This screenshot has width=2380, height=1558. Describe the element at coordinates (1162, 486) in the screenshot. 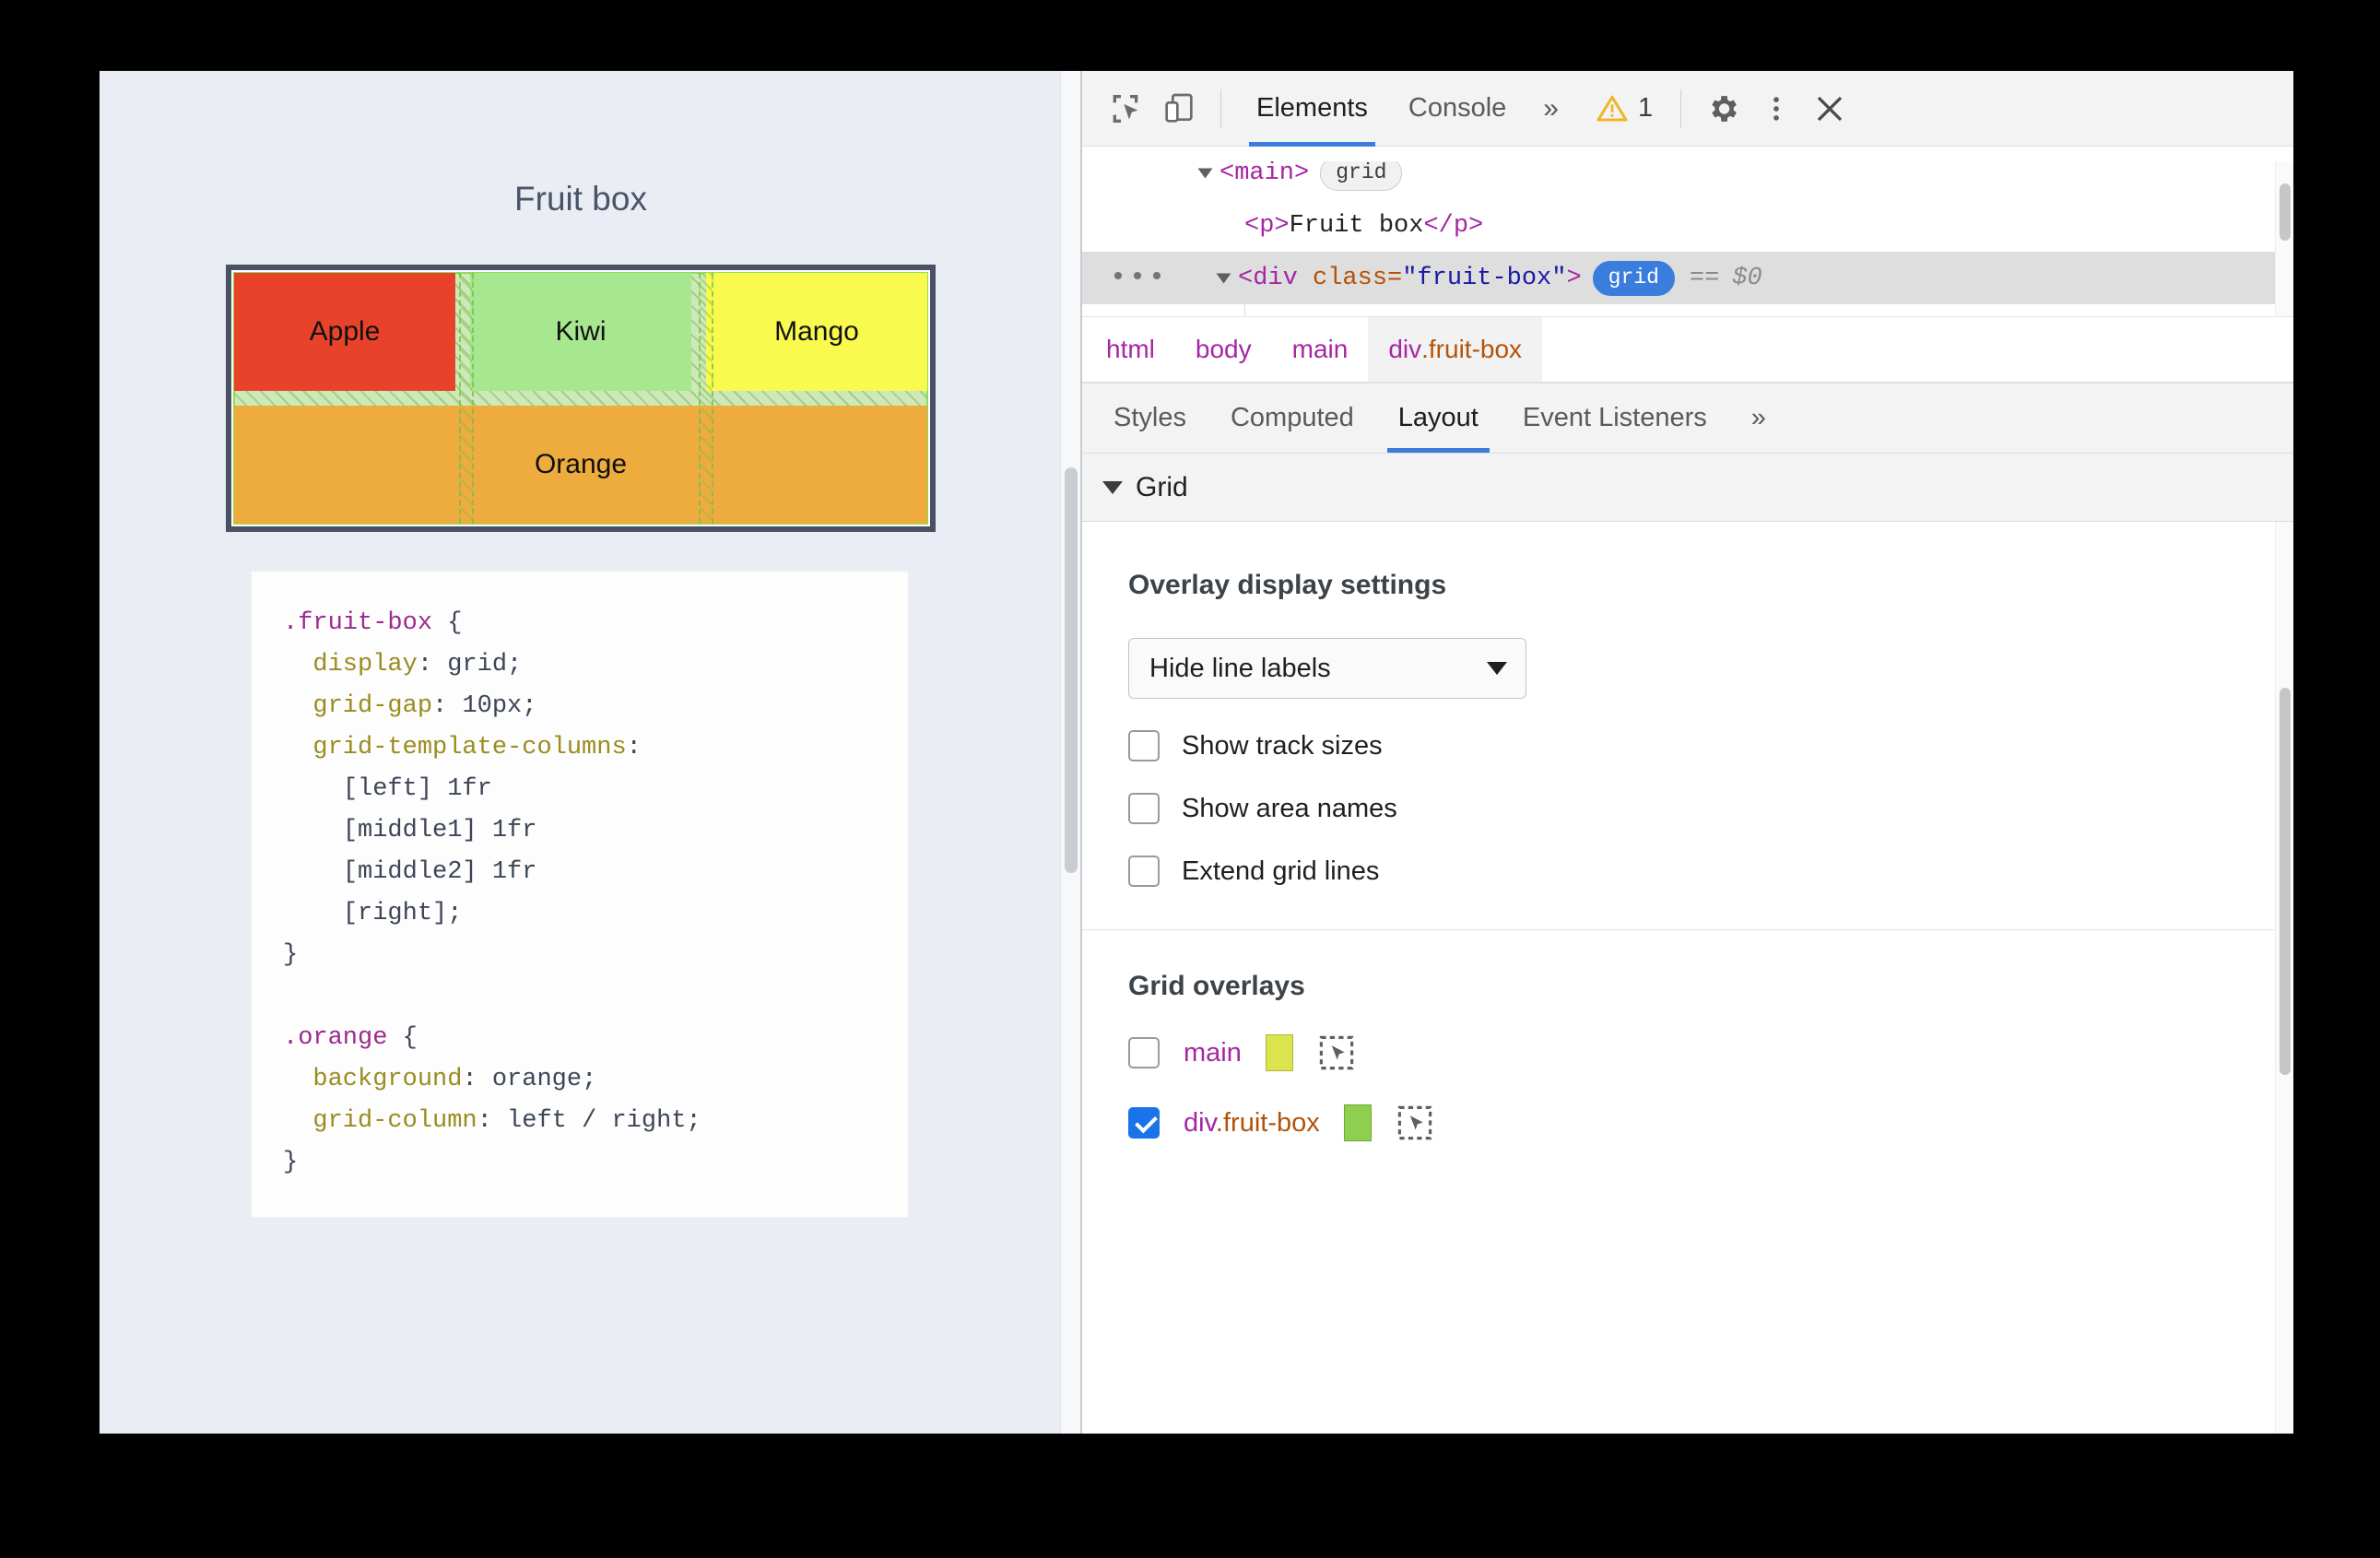

I see `grid-section-title: Grid` at that location.